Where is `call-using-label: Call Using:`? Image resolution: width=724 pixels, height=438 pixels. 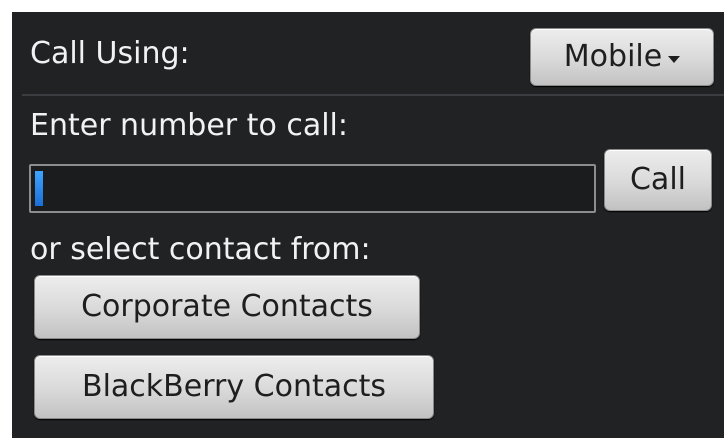
call-using-label: Call Using: is located at coordinates (110, 53).